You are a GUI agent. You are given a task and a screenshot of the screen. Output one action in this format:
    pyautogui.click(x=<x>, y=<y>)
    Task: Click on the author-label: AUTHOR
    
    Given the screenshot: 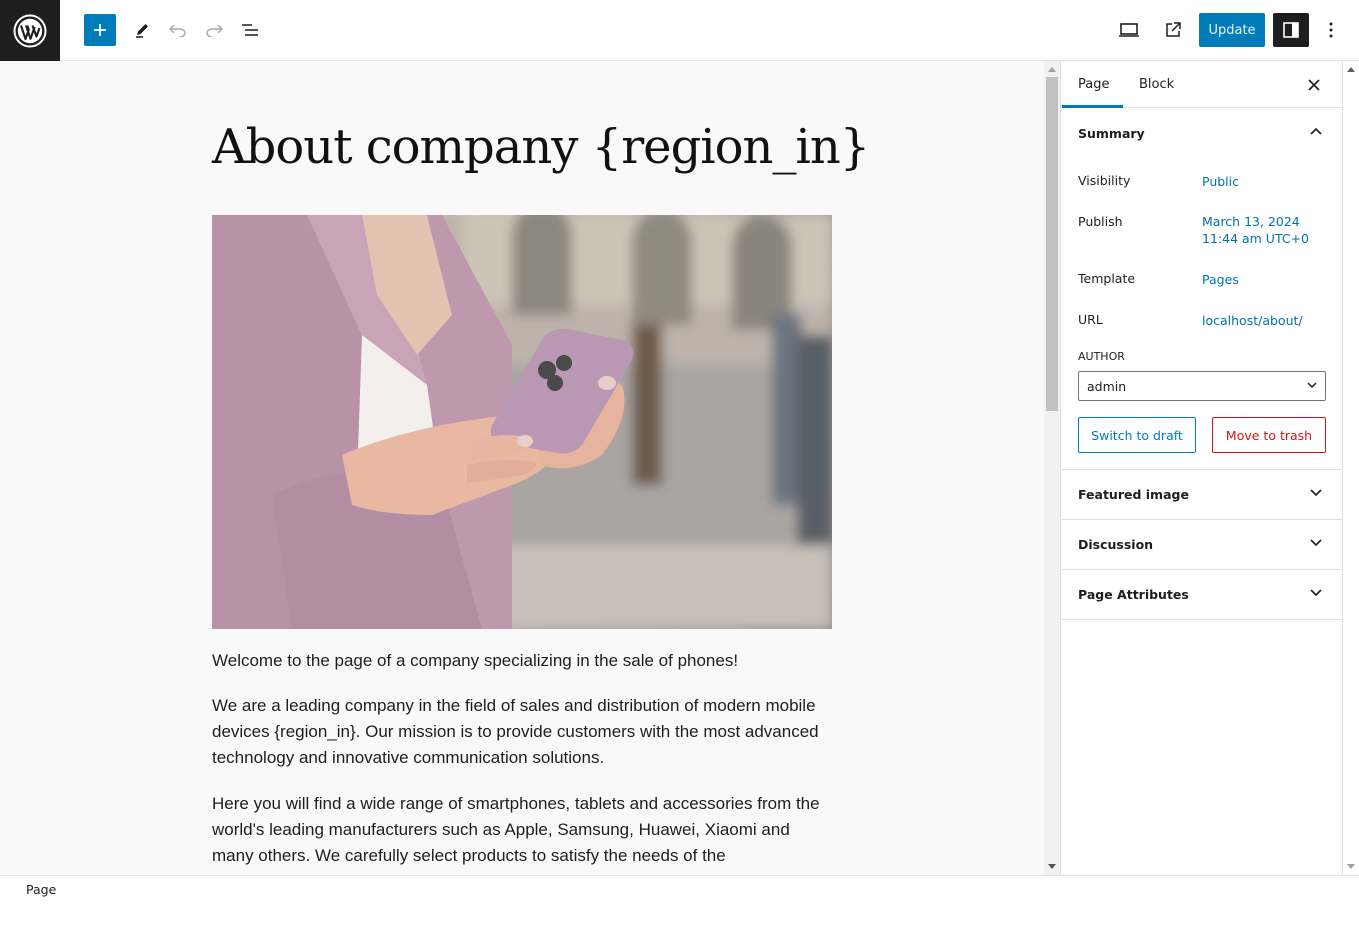 What is the action you would take?
    pyautogui.click(x=1101, y=356)
    